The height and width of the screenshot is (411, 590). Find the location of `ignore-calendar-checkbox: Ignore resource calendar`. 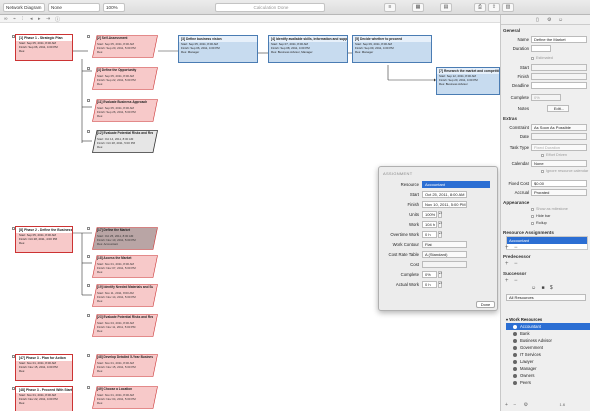

ignore-calendar-checkbox: Ignore resource calendar is located at coordinates (564, 171).